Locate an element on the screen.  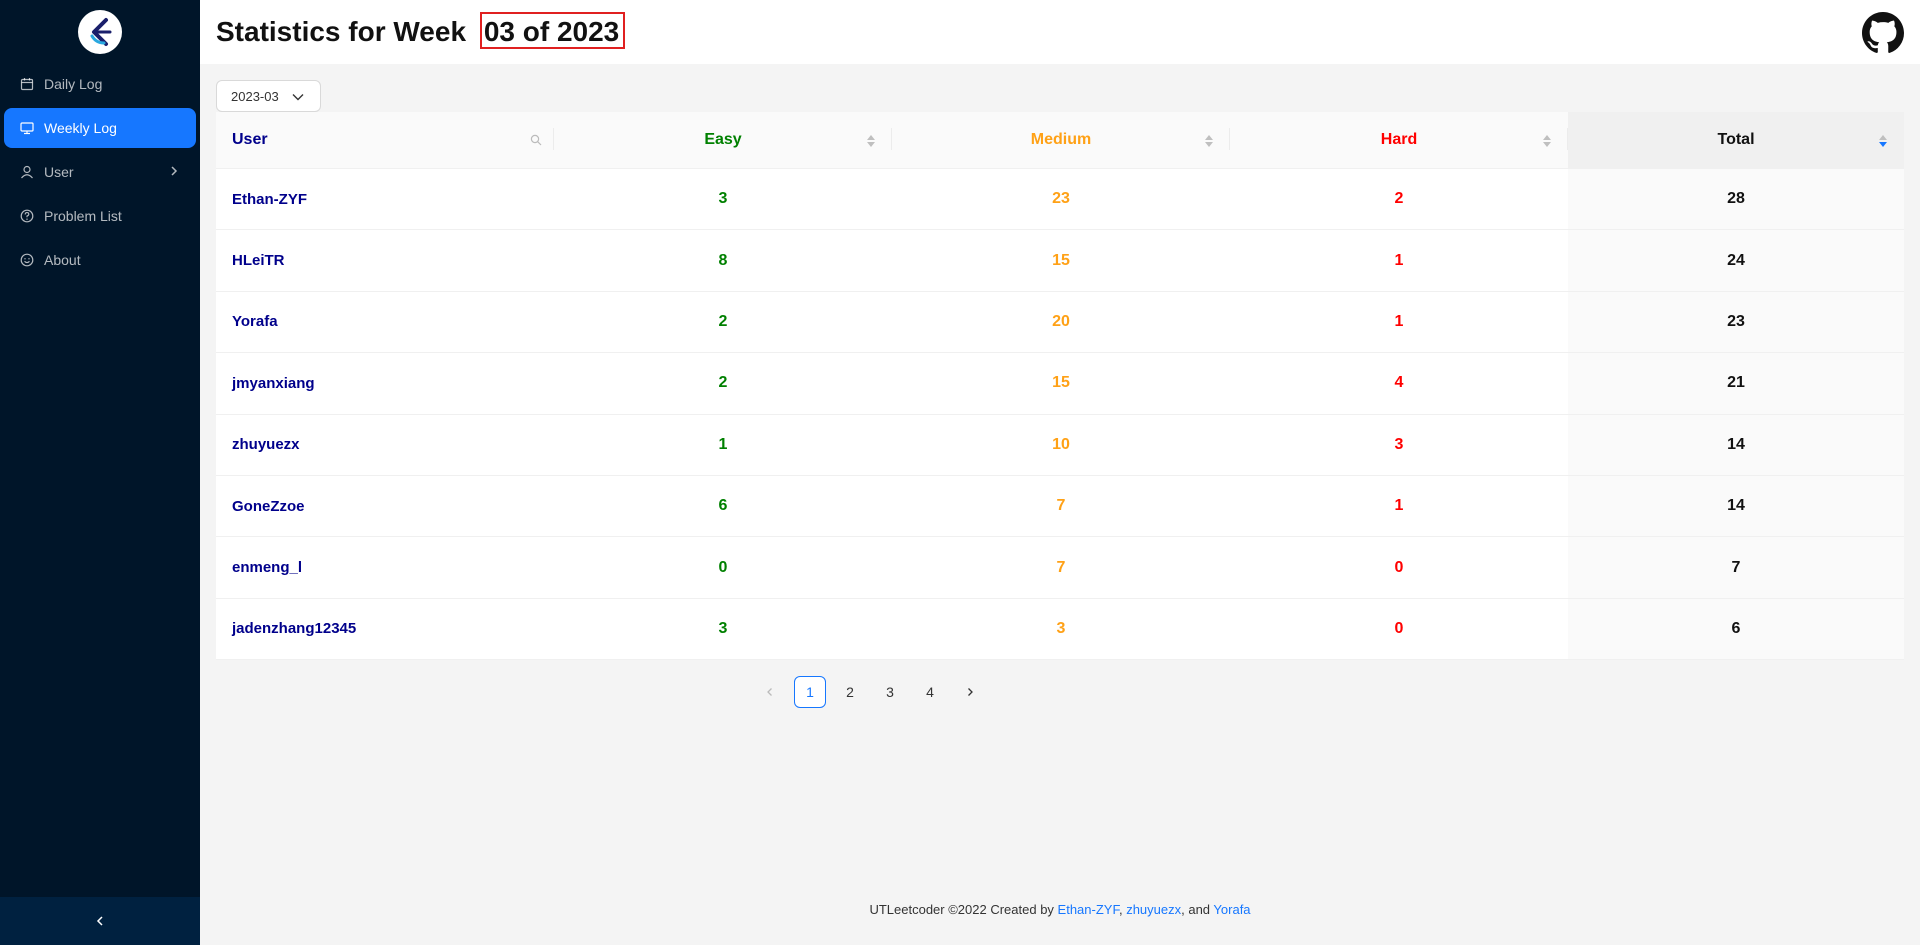
medium-count-cell: 20 is located at coordinates (1061, 321).